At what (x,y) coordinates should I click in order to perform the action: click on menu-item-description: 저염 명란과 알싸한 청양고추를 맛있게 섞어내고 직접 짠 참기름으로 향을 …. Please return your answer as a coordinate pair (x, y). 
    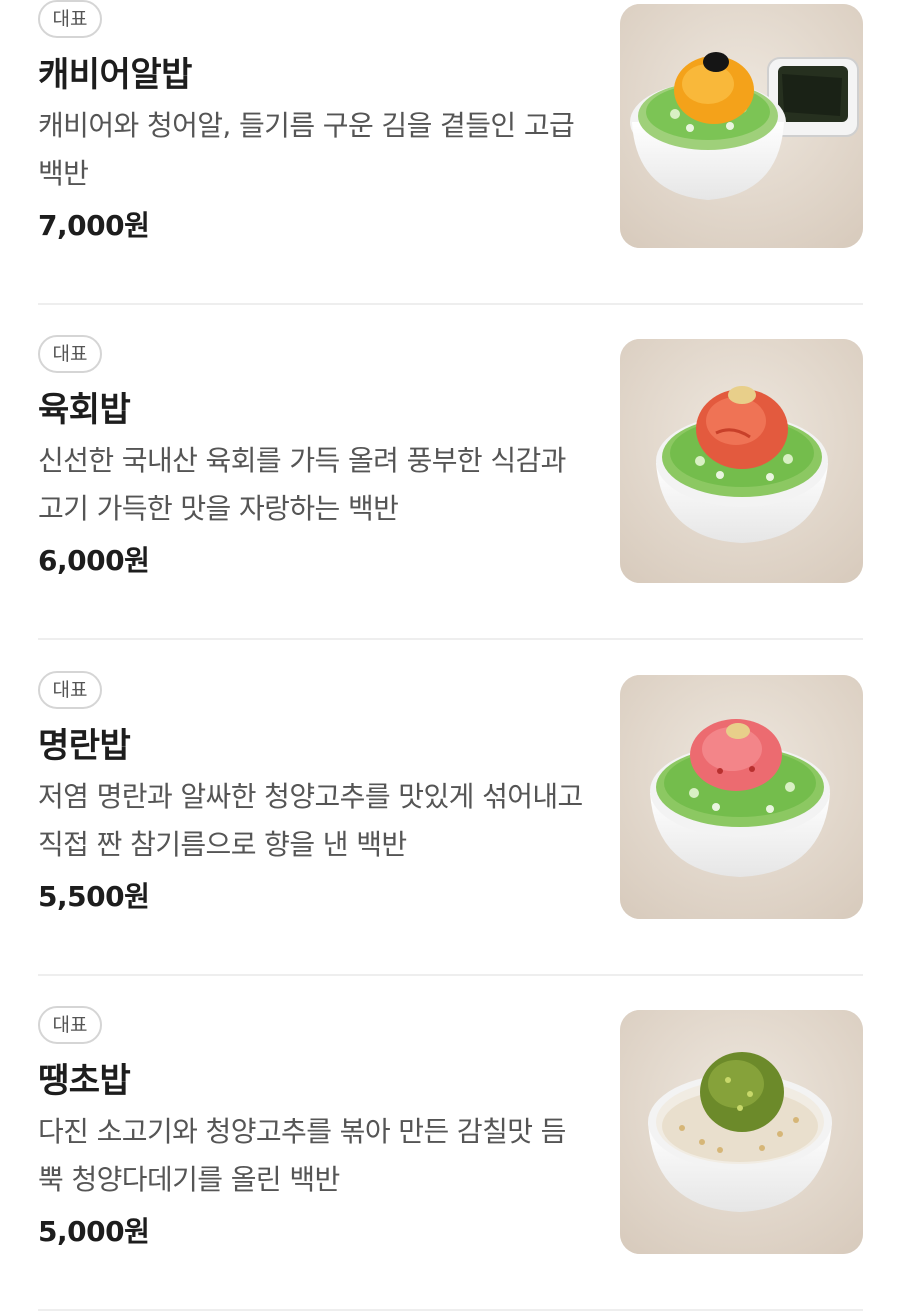
    Looking at the image, I should click on (310, 820).